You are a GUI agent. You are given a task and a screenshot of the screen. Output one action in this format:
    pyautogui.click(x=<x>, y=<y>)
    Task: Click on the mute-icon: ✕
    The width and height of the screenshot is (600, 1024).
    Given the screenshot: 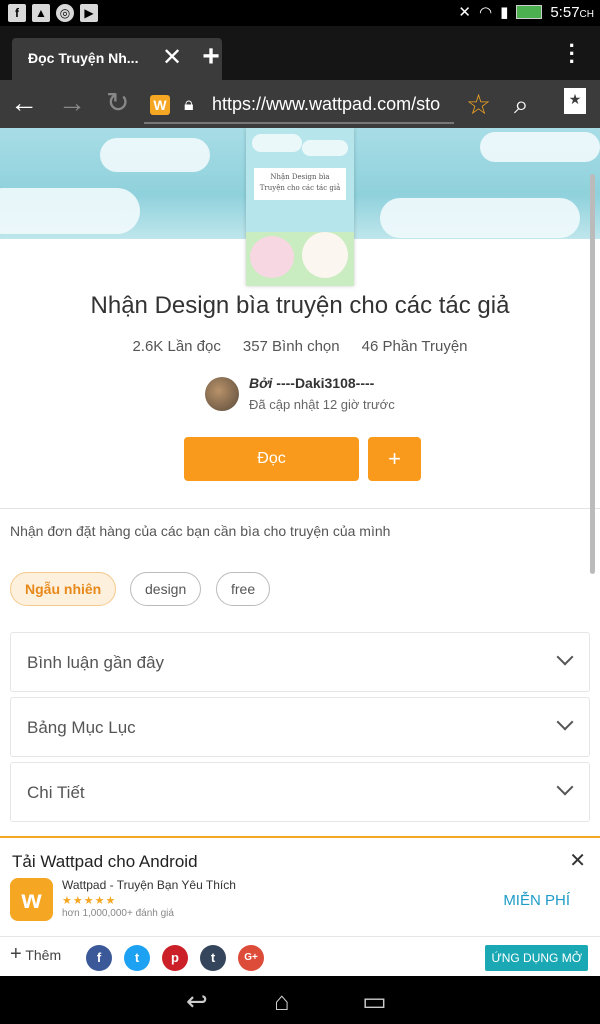 What is the action you would take?
    pyautogui.click(x=464, y=12)
    